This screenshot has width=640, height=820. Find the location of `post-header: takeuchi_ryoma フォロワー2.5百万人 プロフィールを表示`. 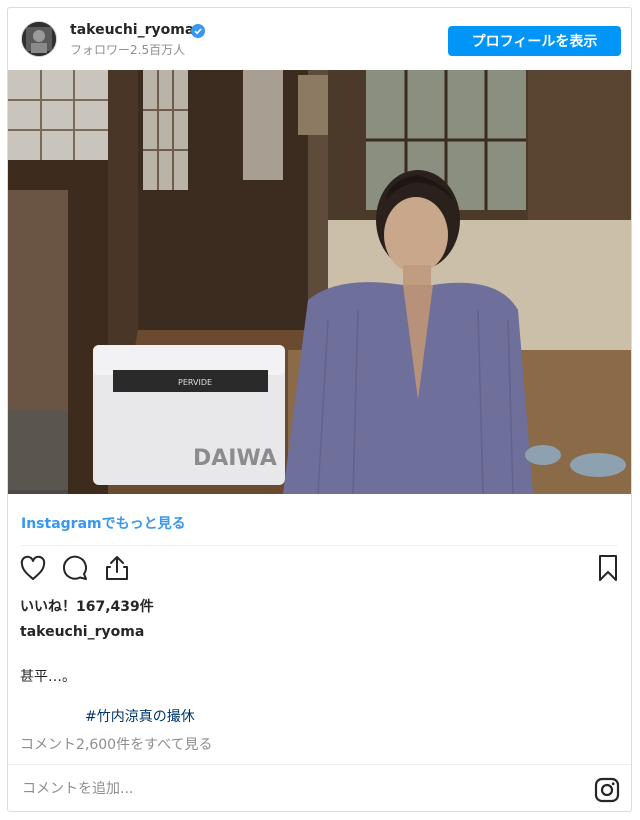

post-header: takeuchi_ryoma フォロワー2.5百万人 プロフィールを表示 is located at coordinates (319, 39).